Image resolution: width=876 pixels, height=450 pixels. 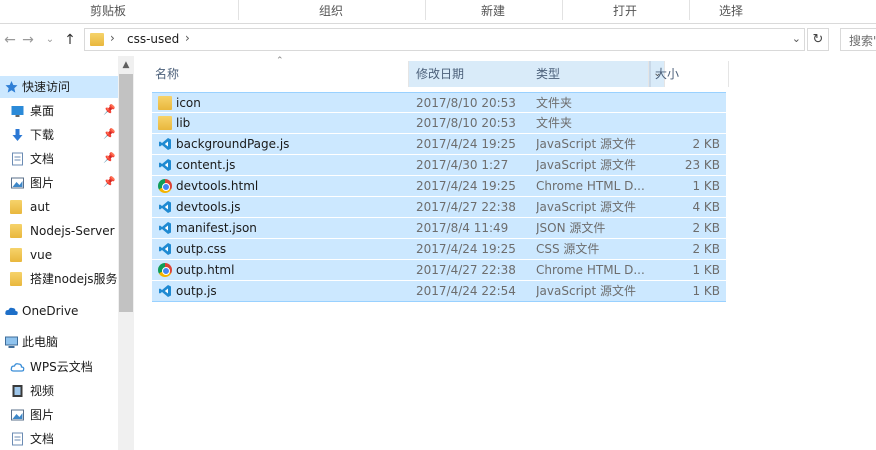 I want to click on file-type: JSON 源文件, so click(x=571, y=228).